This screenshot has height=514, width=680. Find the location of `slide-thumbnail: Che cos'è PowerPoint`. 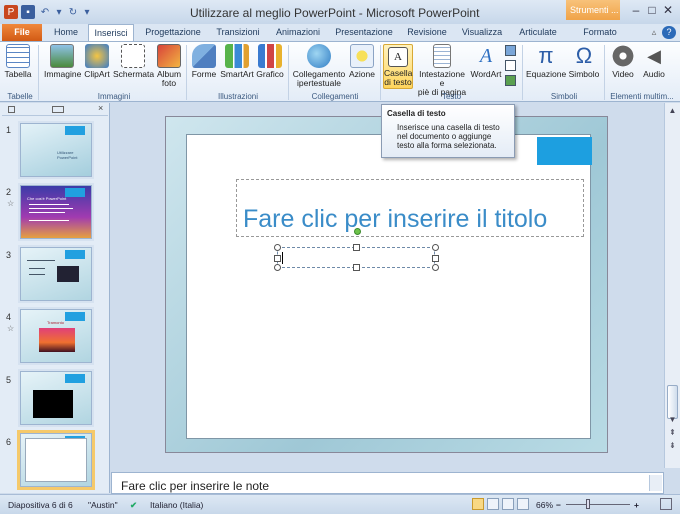

slide-thumbnail: Che cos'è PowerPoint is located at coordinates (56, 212).